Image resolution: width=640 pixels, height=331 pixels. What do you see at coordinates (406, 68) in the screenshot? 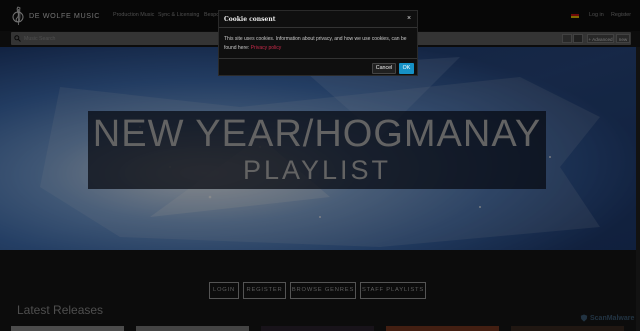
I see `ok-button: OK` at bounding box center [406, 68].